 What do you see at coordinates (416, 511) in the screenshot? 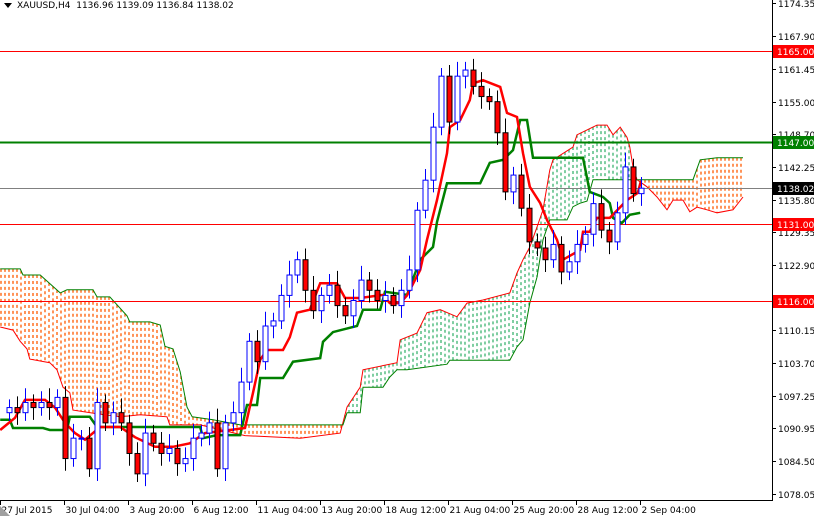
I see `time-tick-label: 18 Aug 12:00` at bounding box center [416, 511].